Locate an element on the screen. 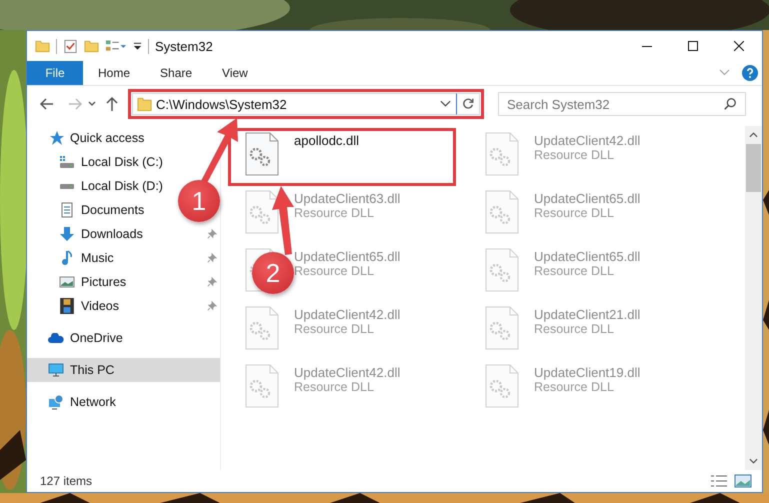  nav-item: Documents is located at coordinates (85, 210).